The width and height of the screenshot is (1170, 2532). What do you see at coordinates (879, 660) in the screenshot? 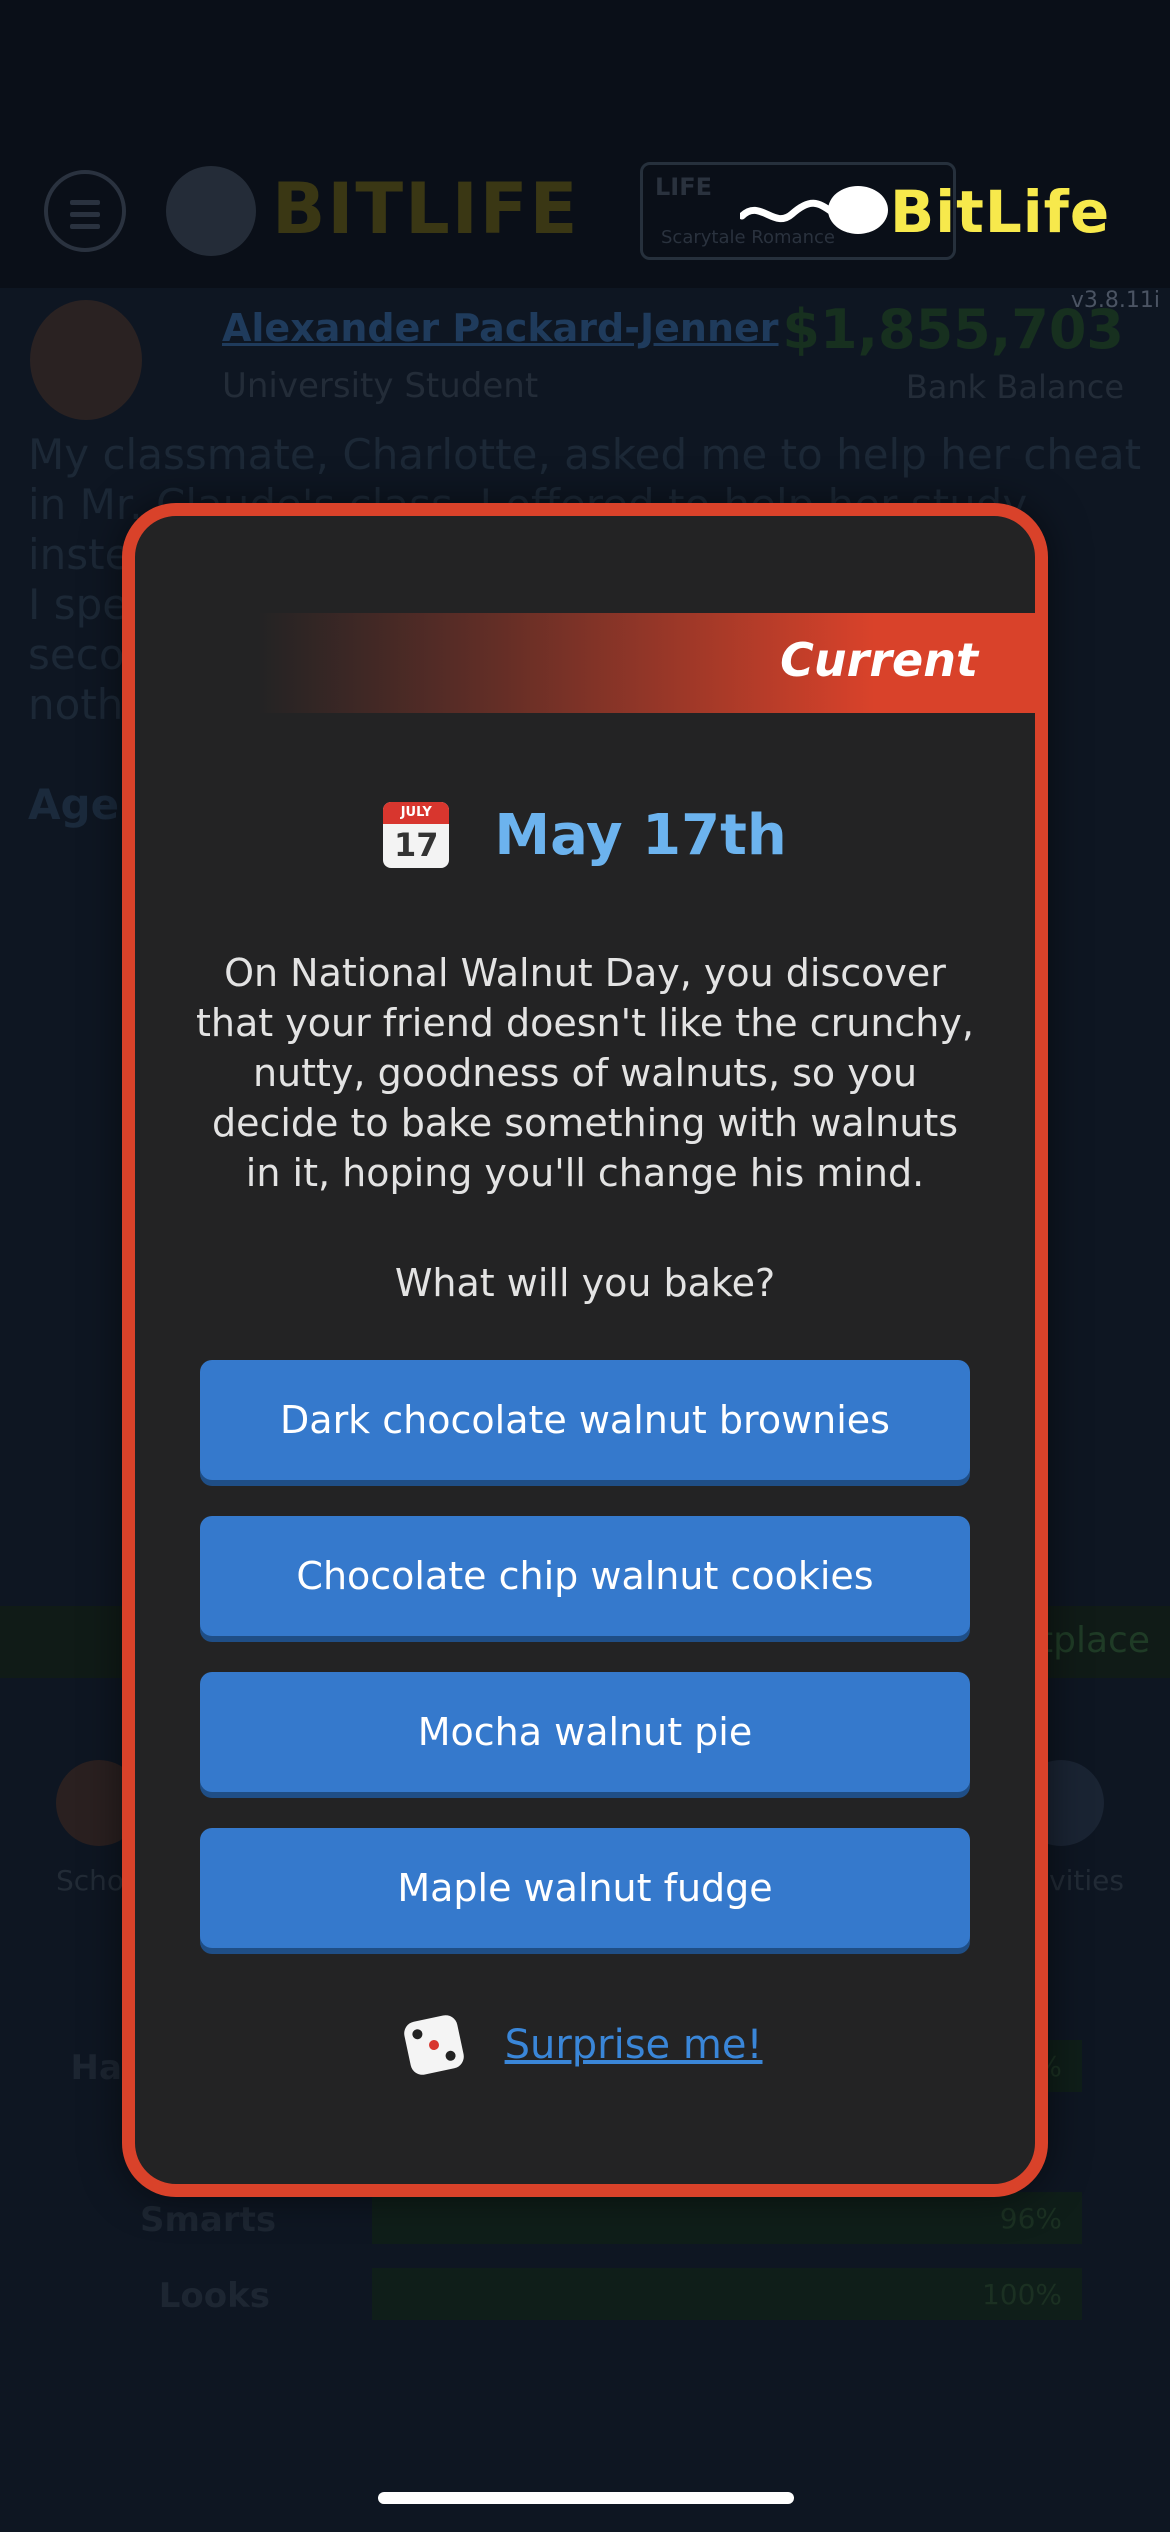
I see `ribbon-label: Current` at bounding box center [879, 660].